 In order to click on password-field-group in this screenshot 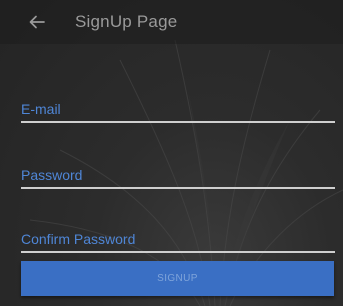, I will do `click(178, 178)`.